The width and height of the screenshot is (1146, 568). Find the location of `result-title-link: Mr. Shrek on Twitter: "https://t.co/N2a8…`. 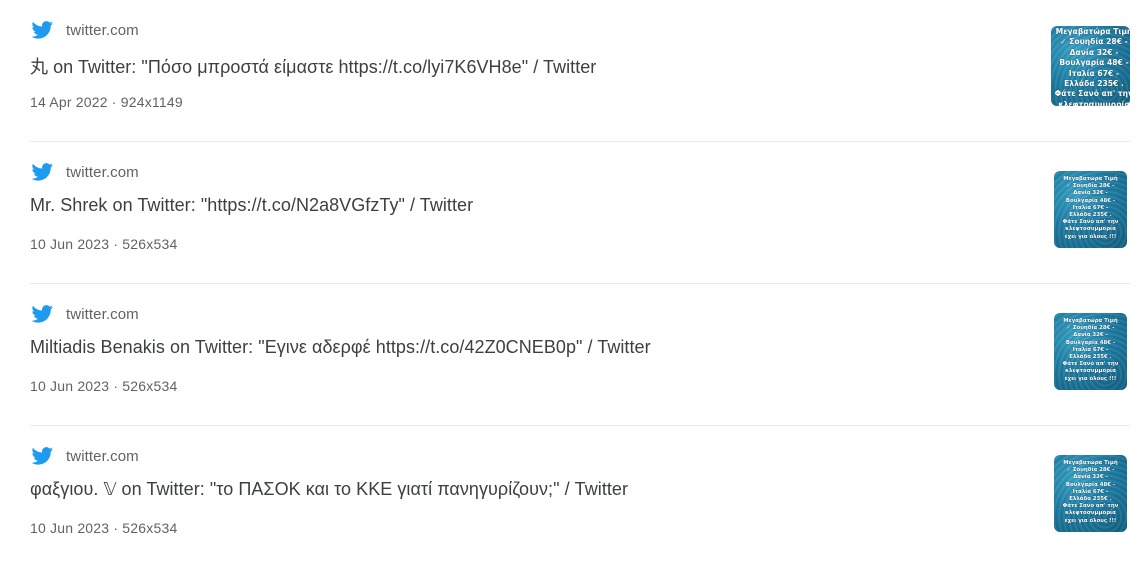

result-title-link: Mr. Shrek on Twitter: "https://t.co/N2a8… is located at coordinates (251, 205).